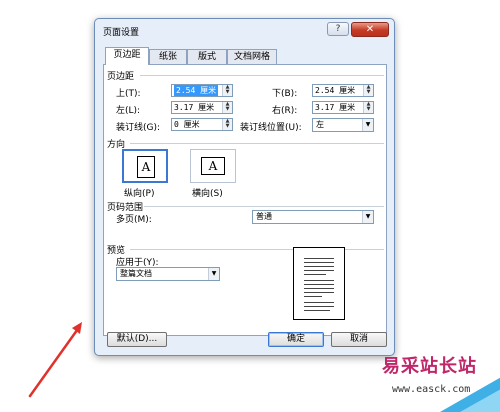 The width and height of the screenshot is (500, 412). I want to click on dialog-title: 页面设置, so click(121, 33).